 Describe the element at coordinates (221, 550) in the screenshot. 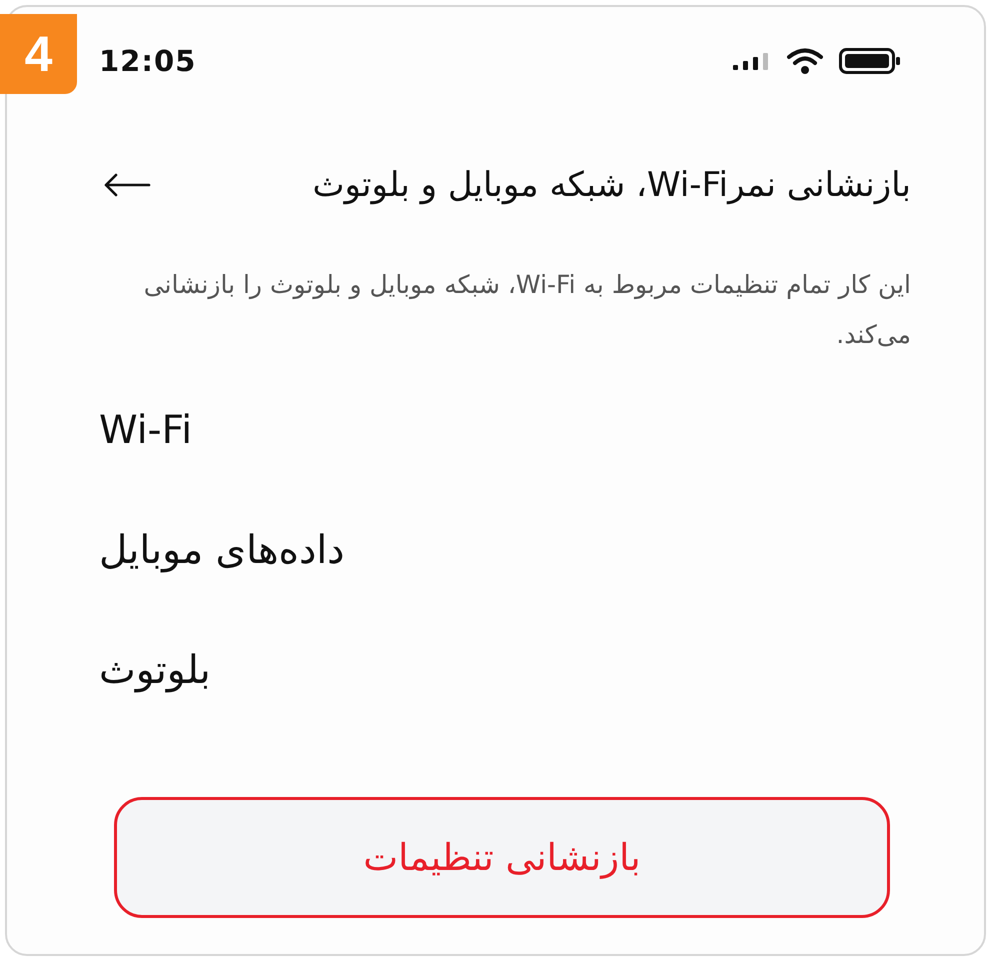

I see `reset-item-label: داده‌های موبایل` at that location.